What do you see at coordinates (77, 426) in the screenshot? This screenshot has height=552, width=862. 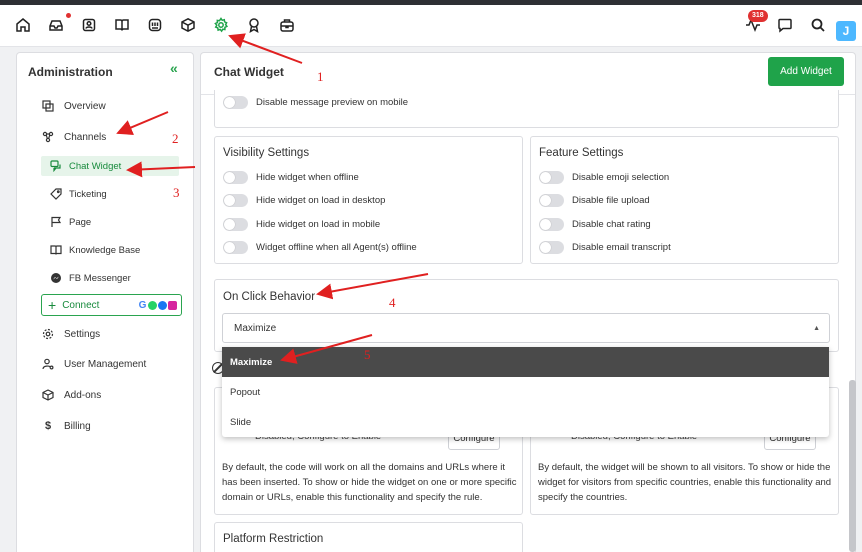 I see `sidebar-item-label: Billing` at bounding box center [77, 426].